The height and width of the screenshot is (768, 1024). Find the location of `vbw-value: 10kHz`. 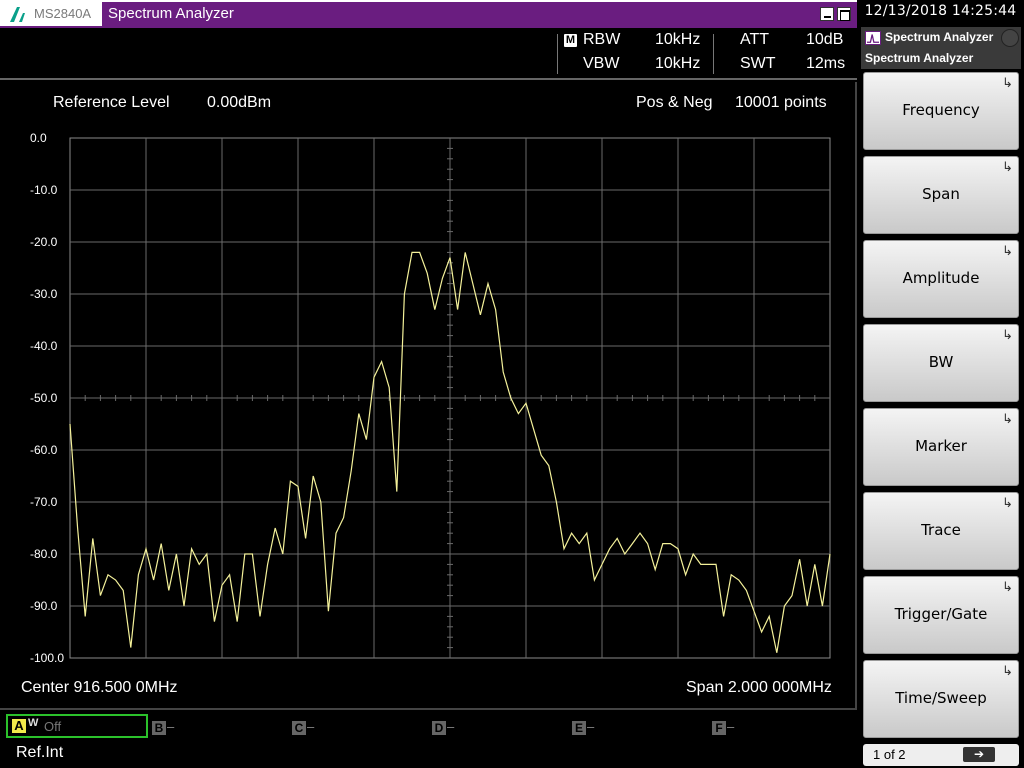

vbw-value: 10kHz is located at coordinates (677, 64).